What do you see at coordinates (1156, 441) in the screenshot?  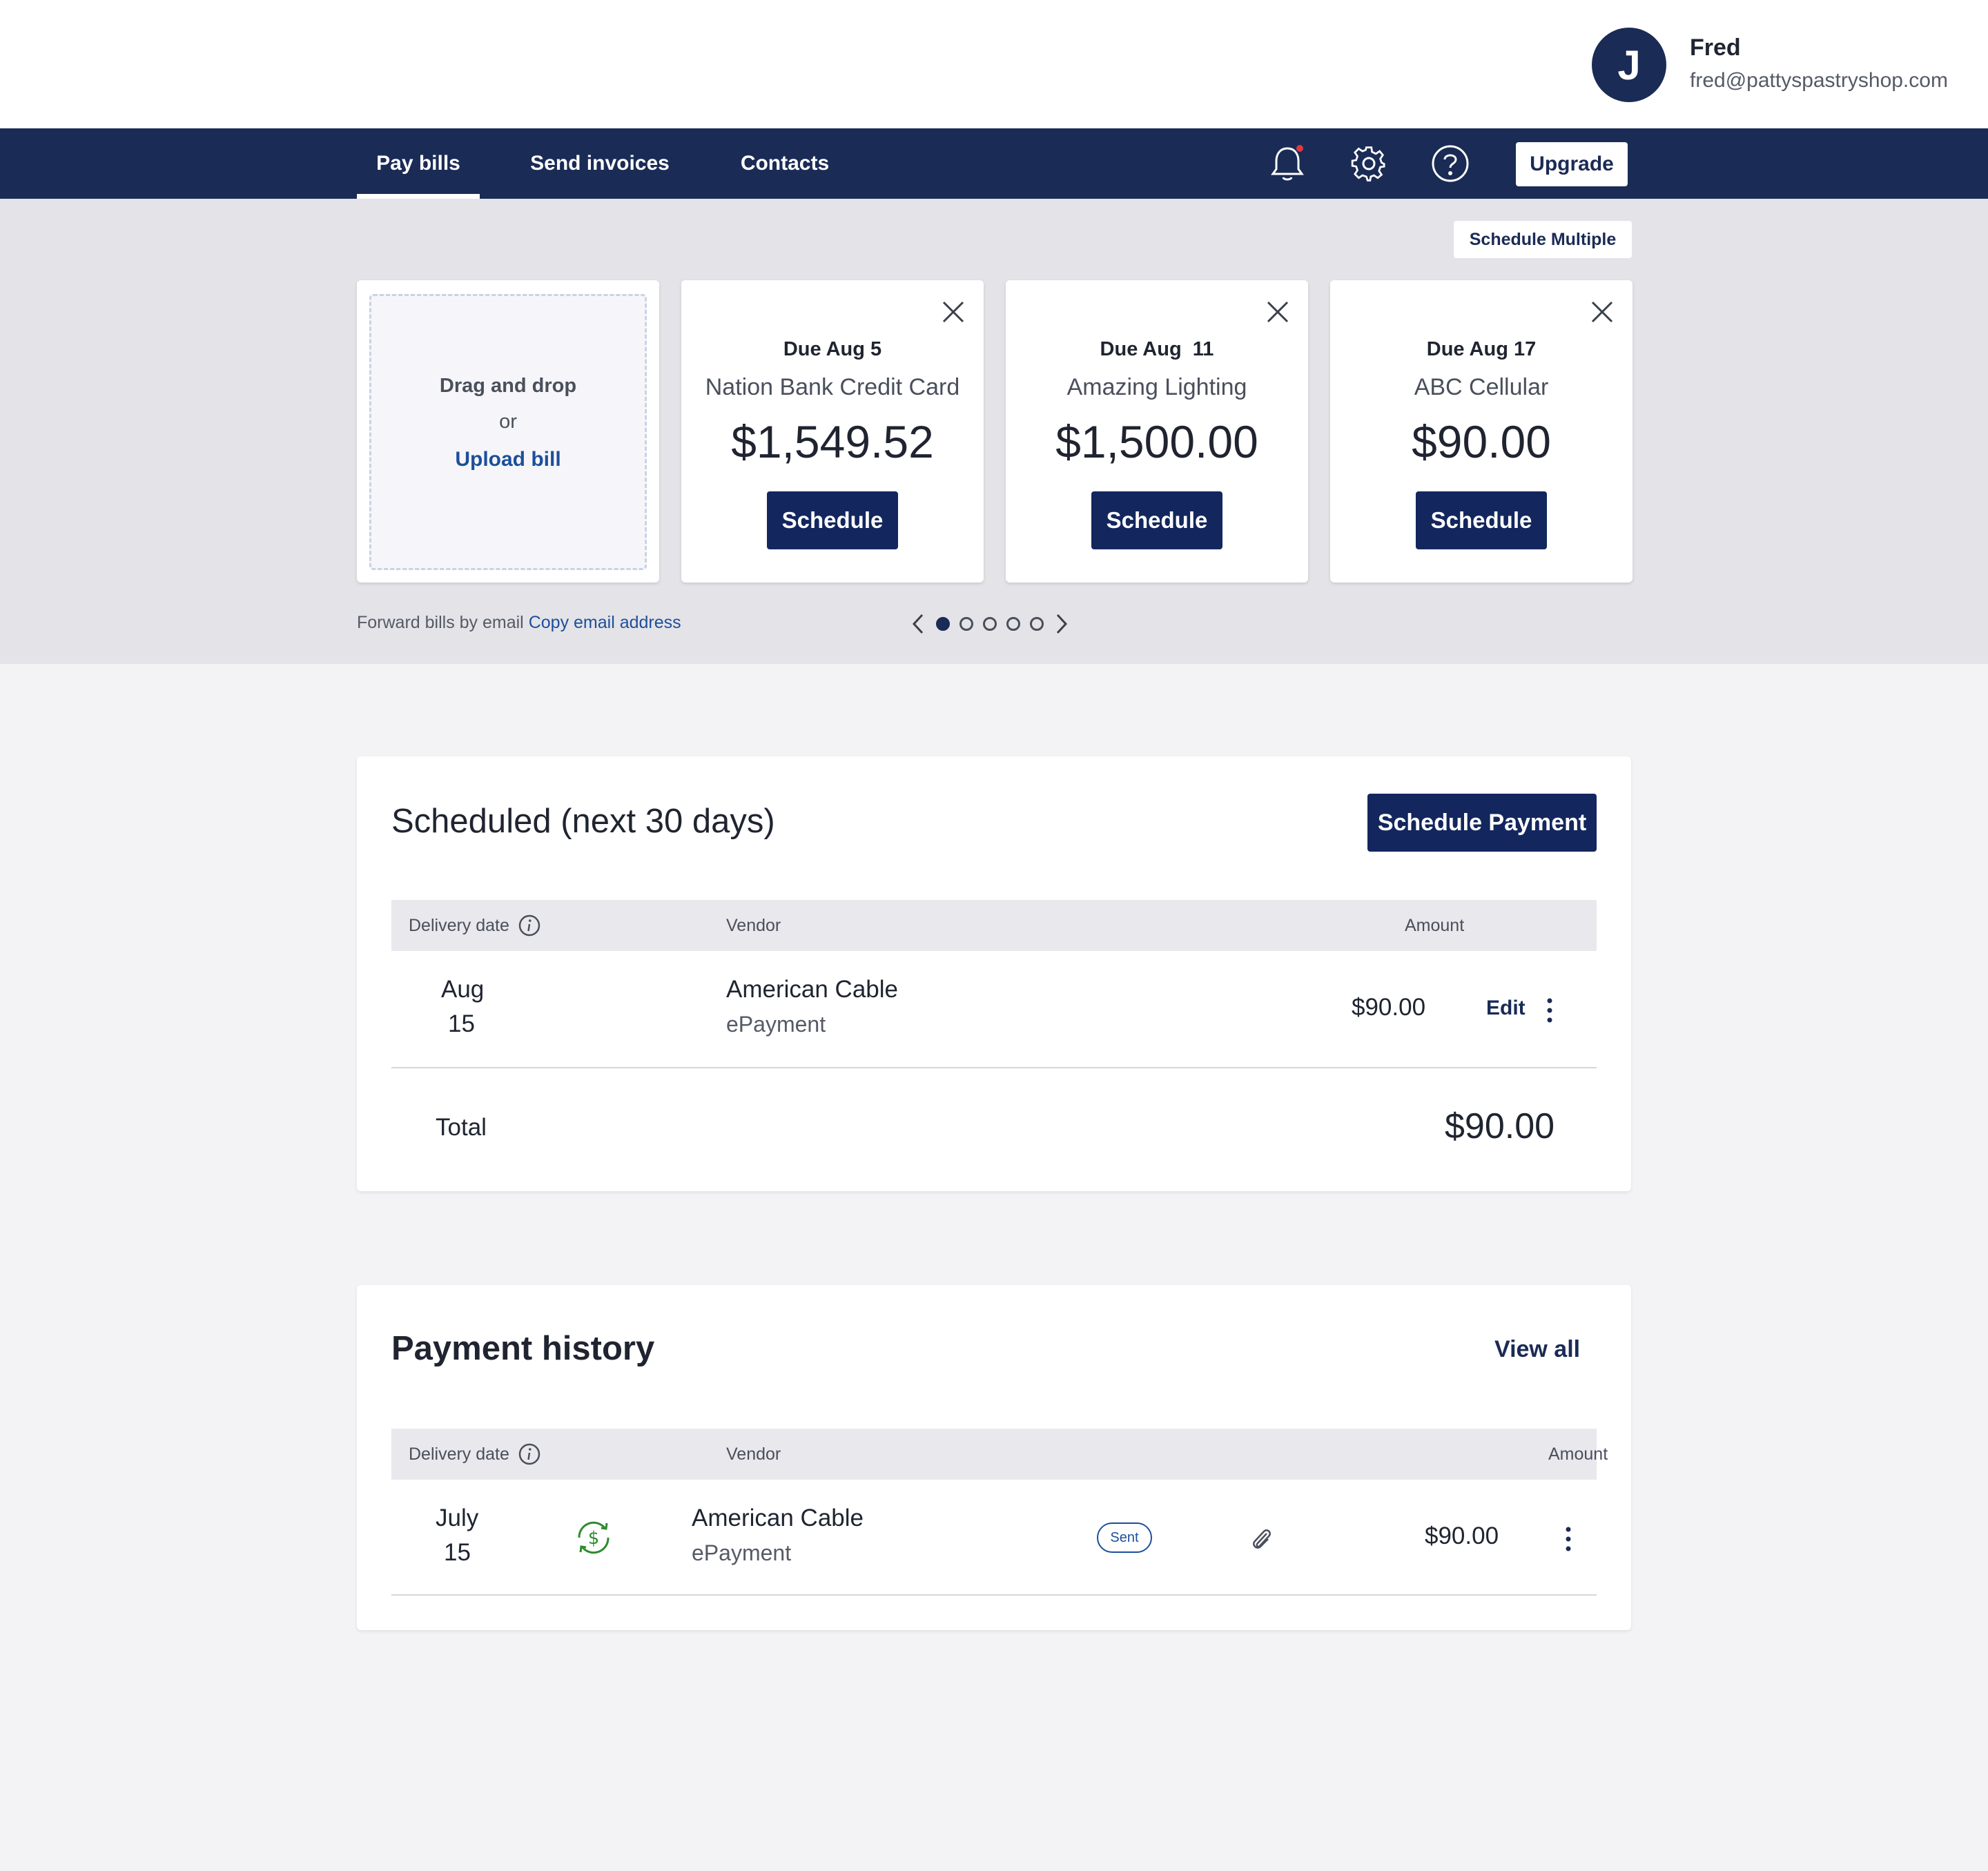 I see `bill-amount: $1,500.00` at bounding box center [1156, 441].